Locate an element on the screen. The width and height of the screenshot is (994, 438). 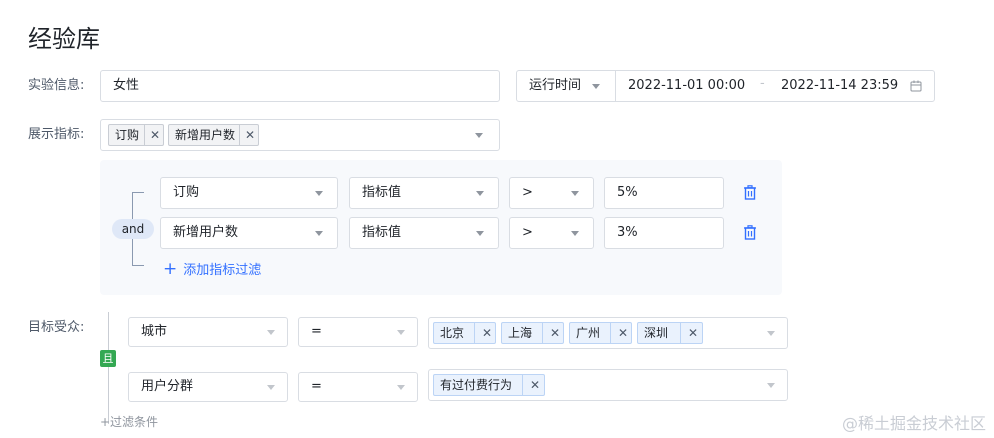
metric-tag: 订购 ✕ is located at coordinates (136, 135).